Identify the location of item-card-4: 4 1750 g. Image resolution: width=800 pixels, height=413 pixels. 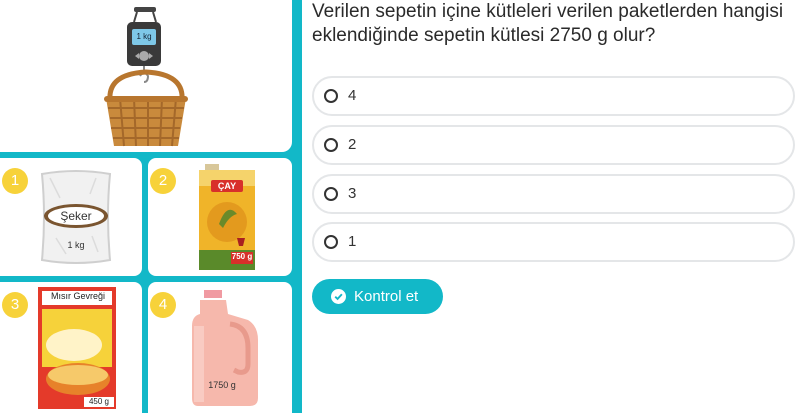
(220, 347).